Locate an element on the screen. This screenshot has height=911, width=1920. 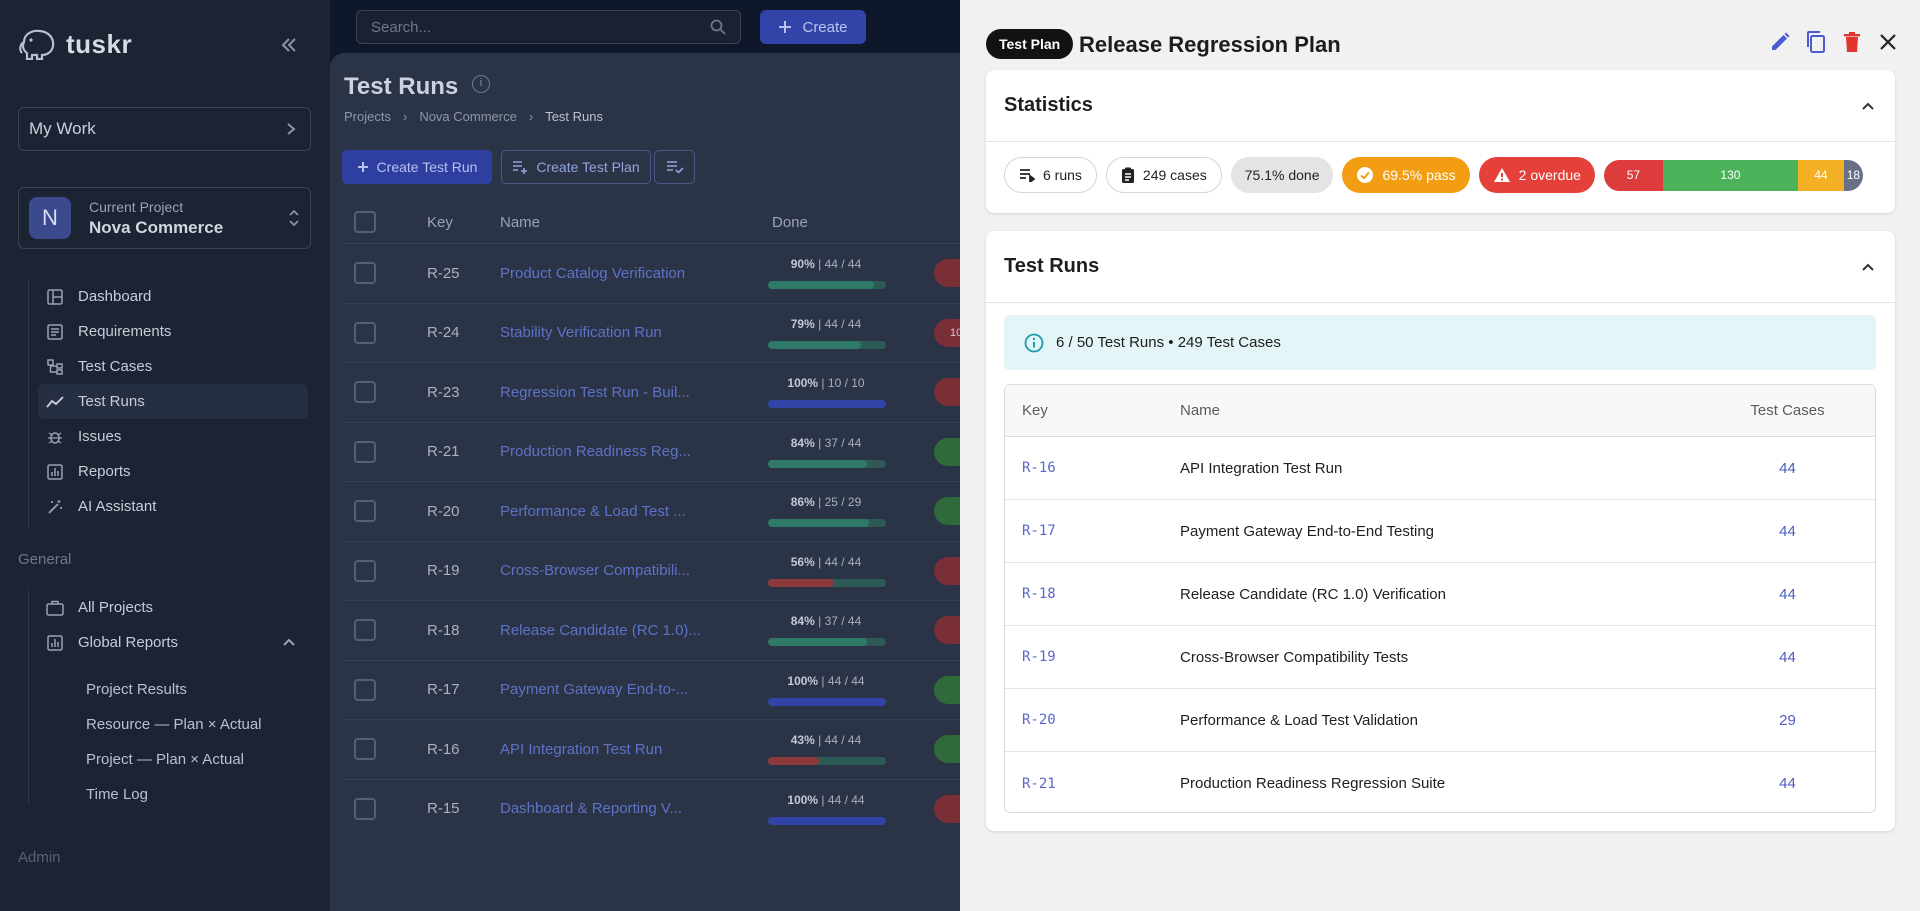
my-work-button: My Work is located at coordinates (164, 129).